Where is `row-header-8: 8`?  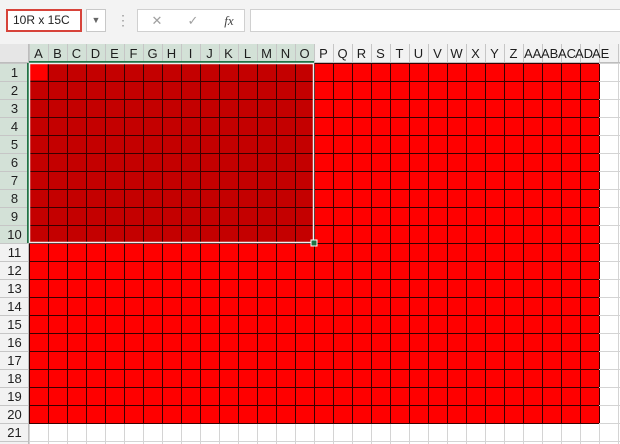
row-header-8: 8 is located at coordinates (14, 198).